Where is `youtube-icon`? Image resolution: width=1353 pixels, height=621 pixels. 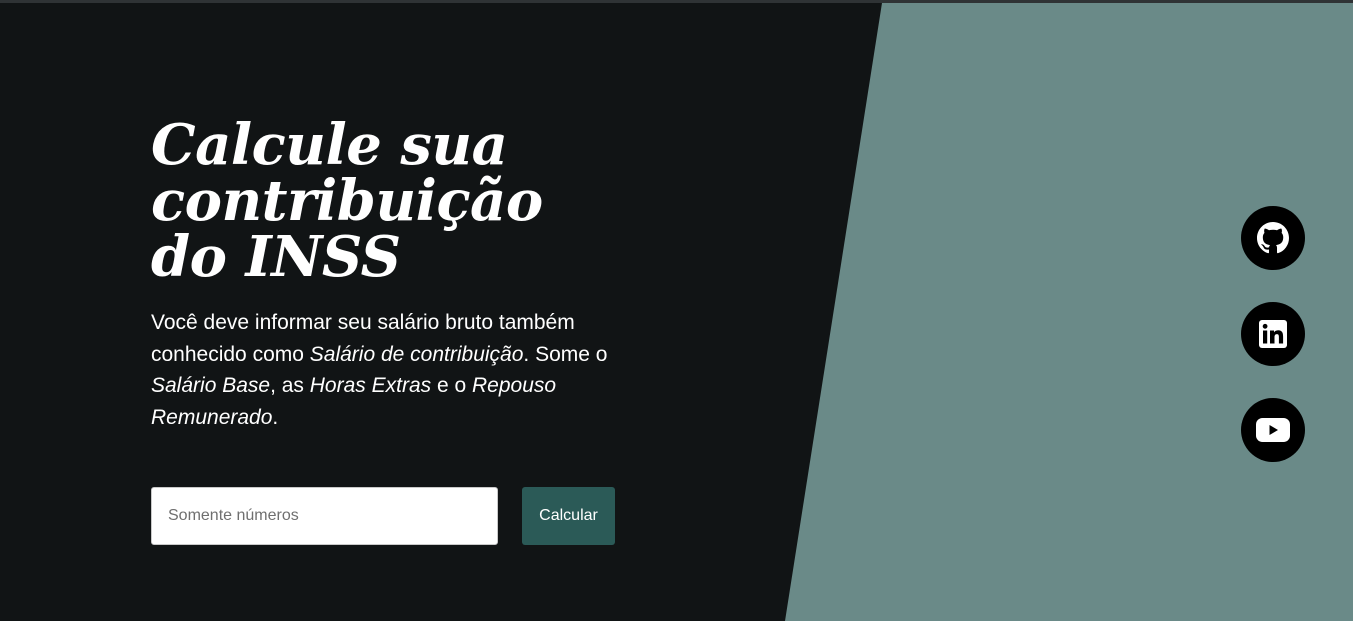
youtube-icon is located at coordinates (1273, 430).